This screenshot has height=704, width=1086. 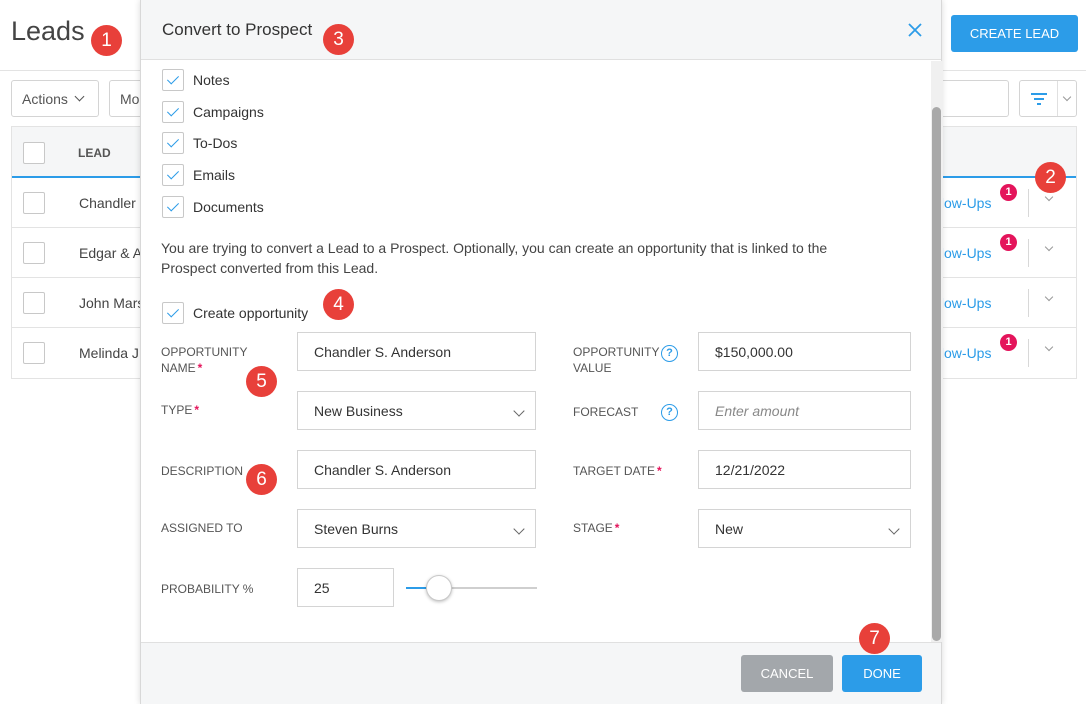 I want to click on checkbox-notes: Notes, so click(x=196, y=80).